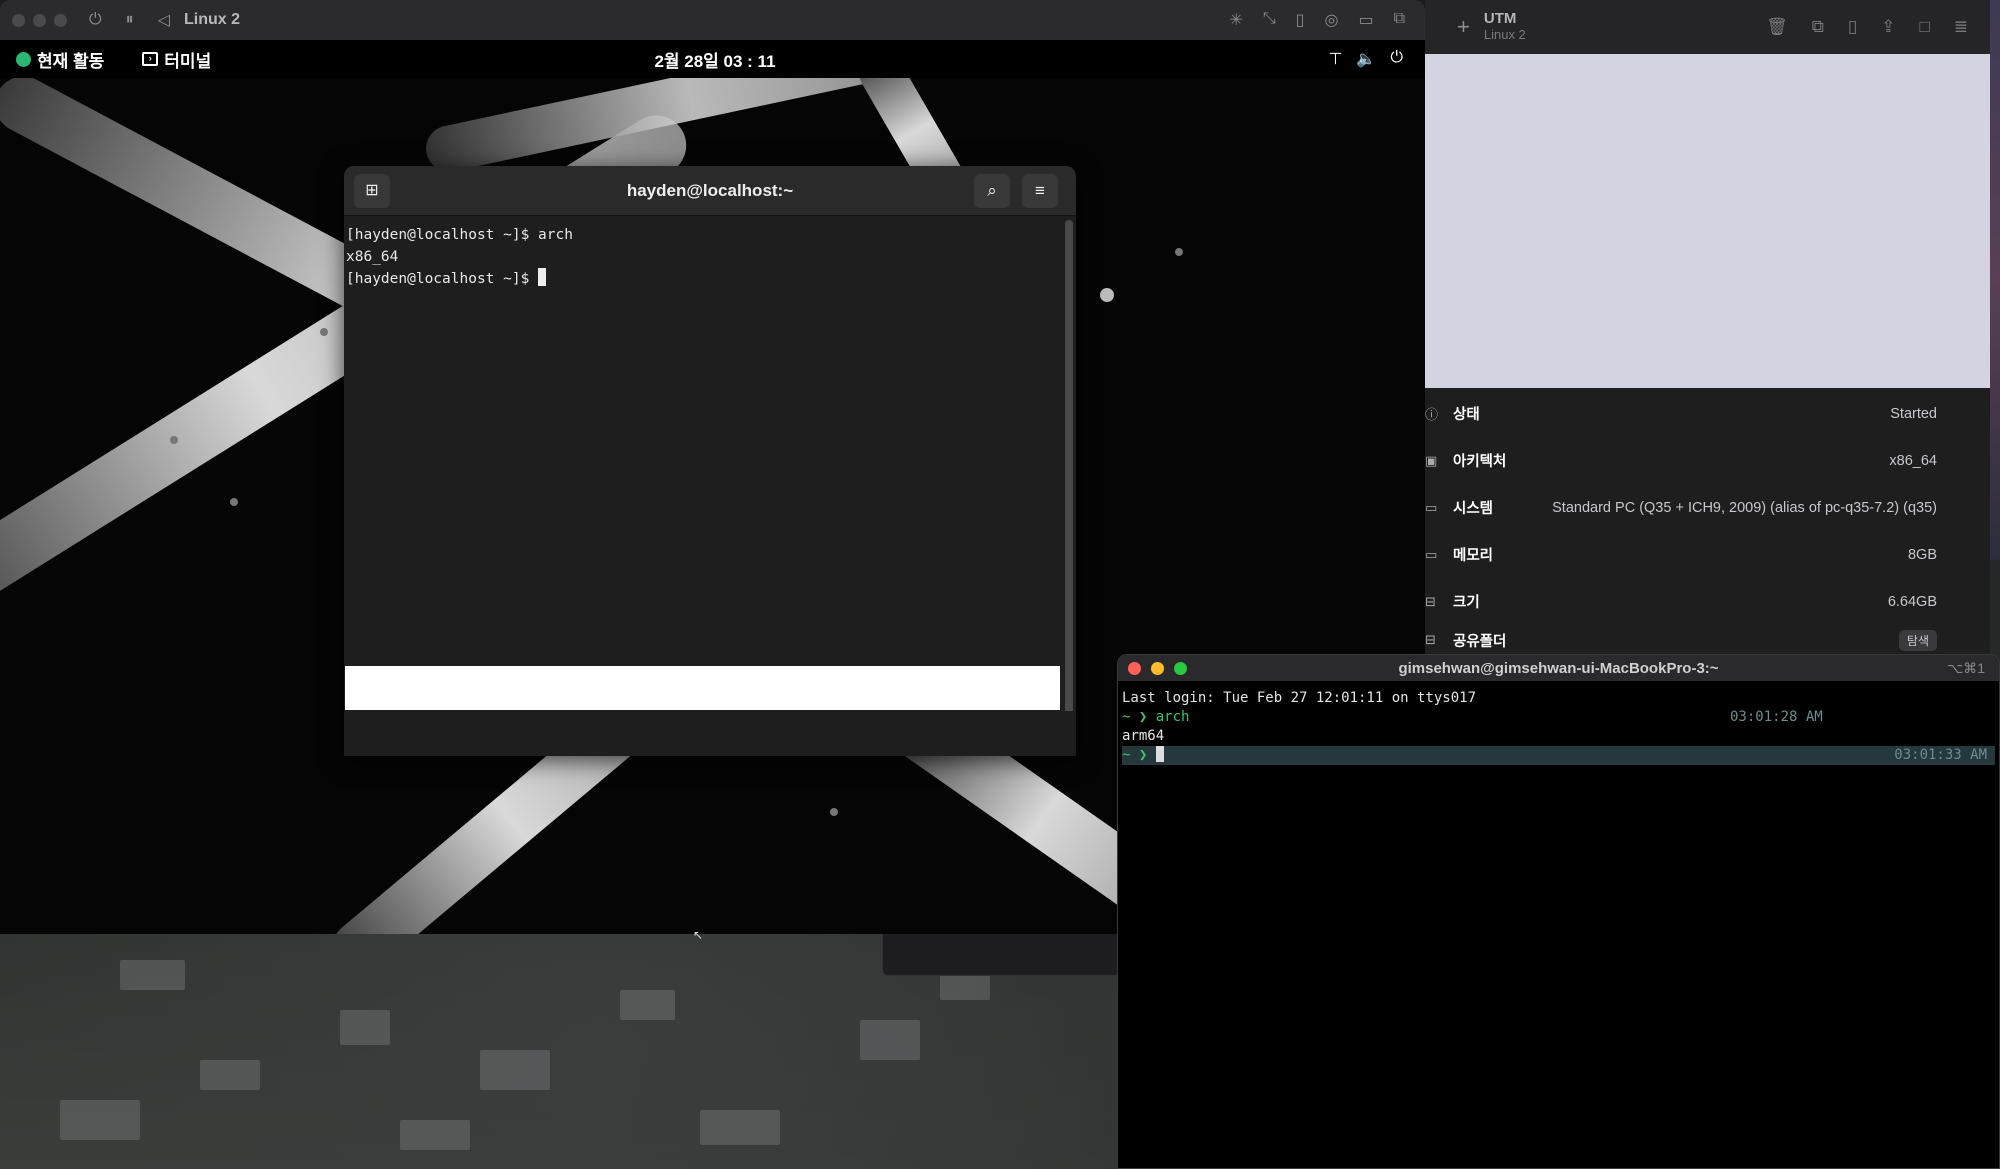 This screenshot has width=2000, height=1169. Describe the element at coordinates (1707, 601) in the screenshot. I see `info-row-size: ⊟ 크기 6.64GB` at that location.